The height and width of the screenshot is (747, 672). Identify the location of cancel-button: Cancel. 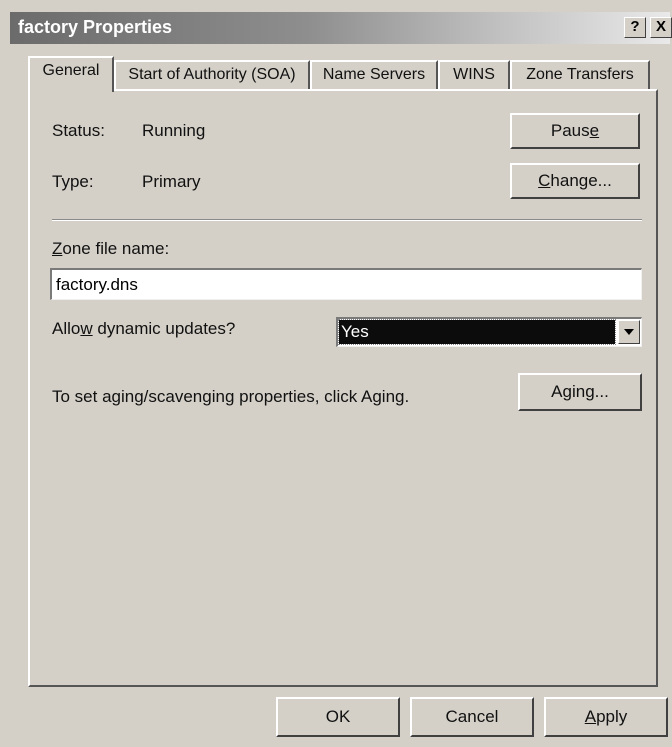
(472, 717).